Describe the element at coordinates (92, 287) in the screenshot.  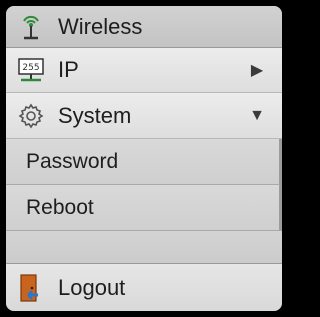
I see `menu-item-logout-label: Logout` at that location.